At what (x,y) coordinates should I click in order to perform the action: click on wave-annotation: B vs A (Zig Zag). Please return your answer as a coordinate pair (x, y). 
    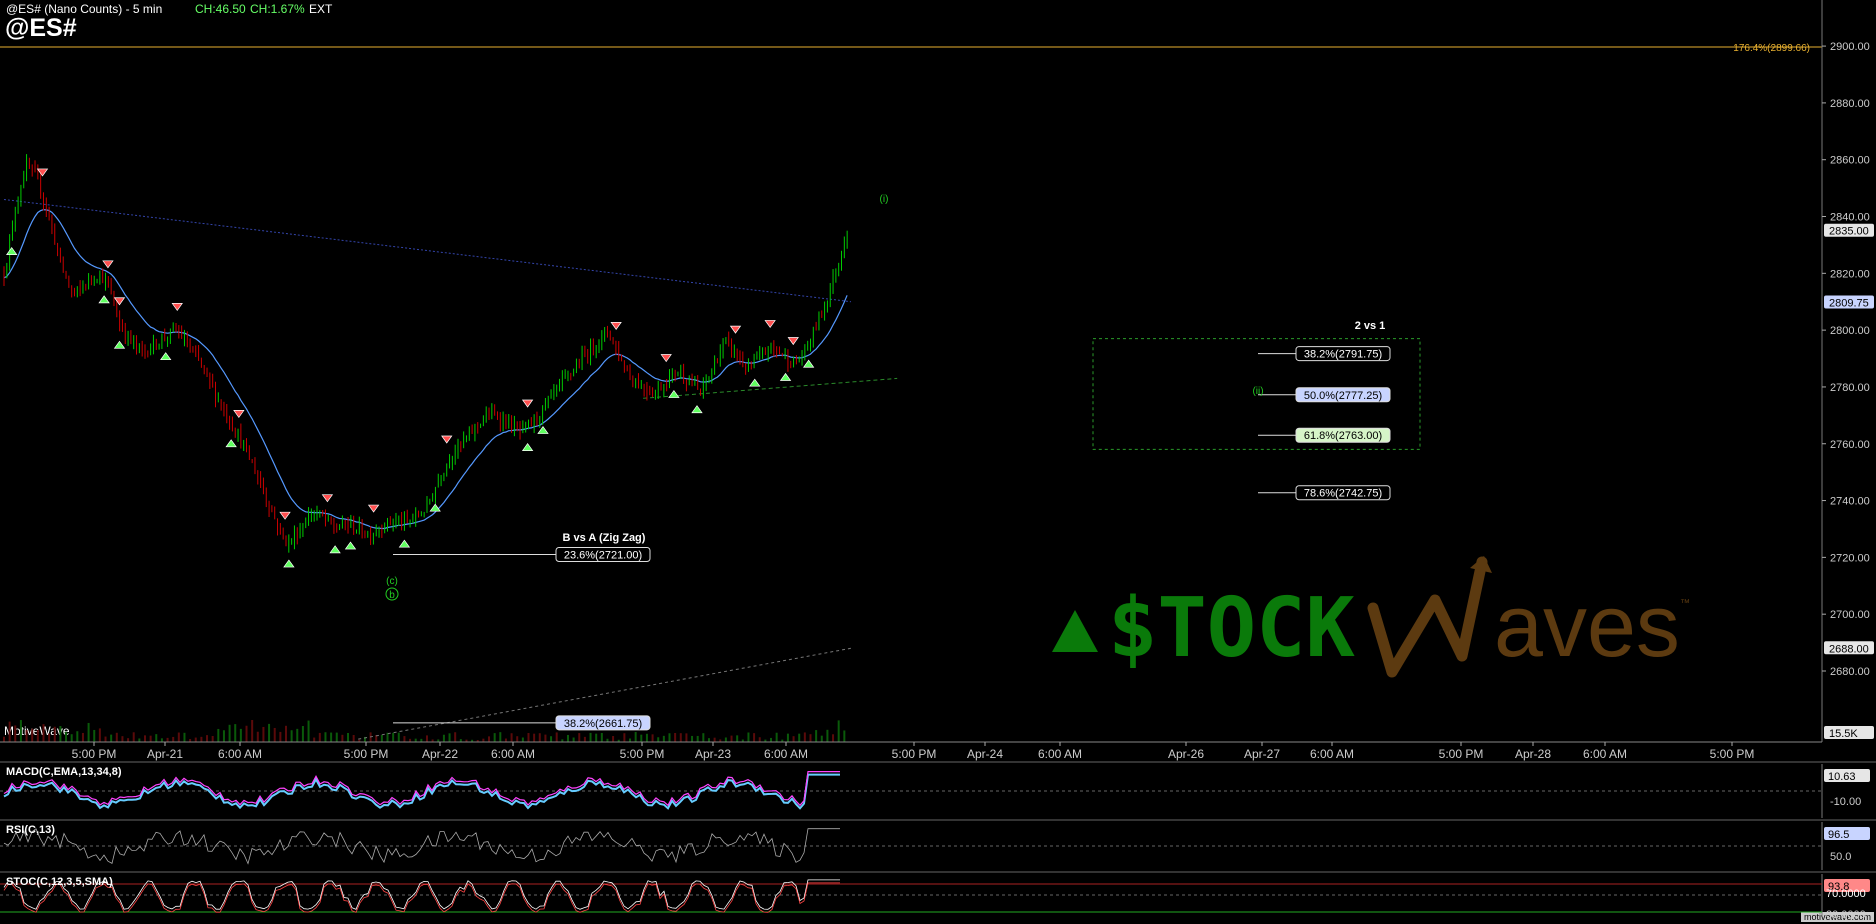
    Looking at the image, I should click on (604, 538).